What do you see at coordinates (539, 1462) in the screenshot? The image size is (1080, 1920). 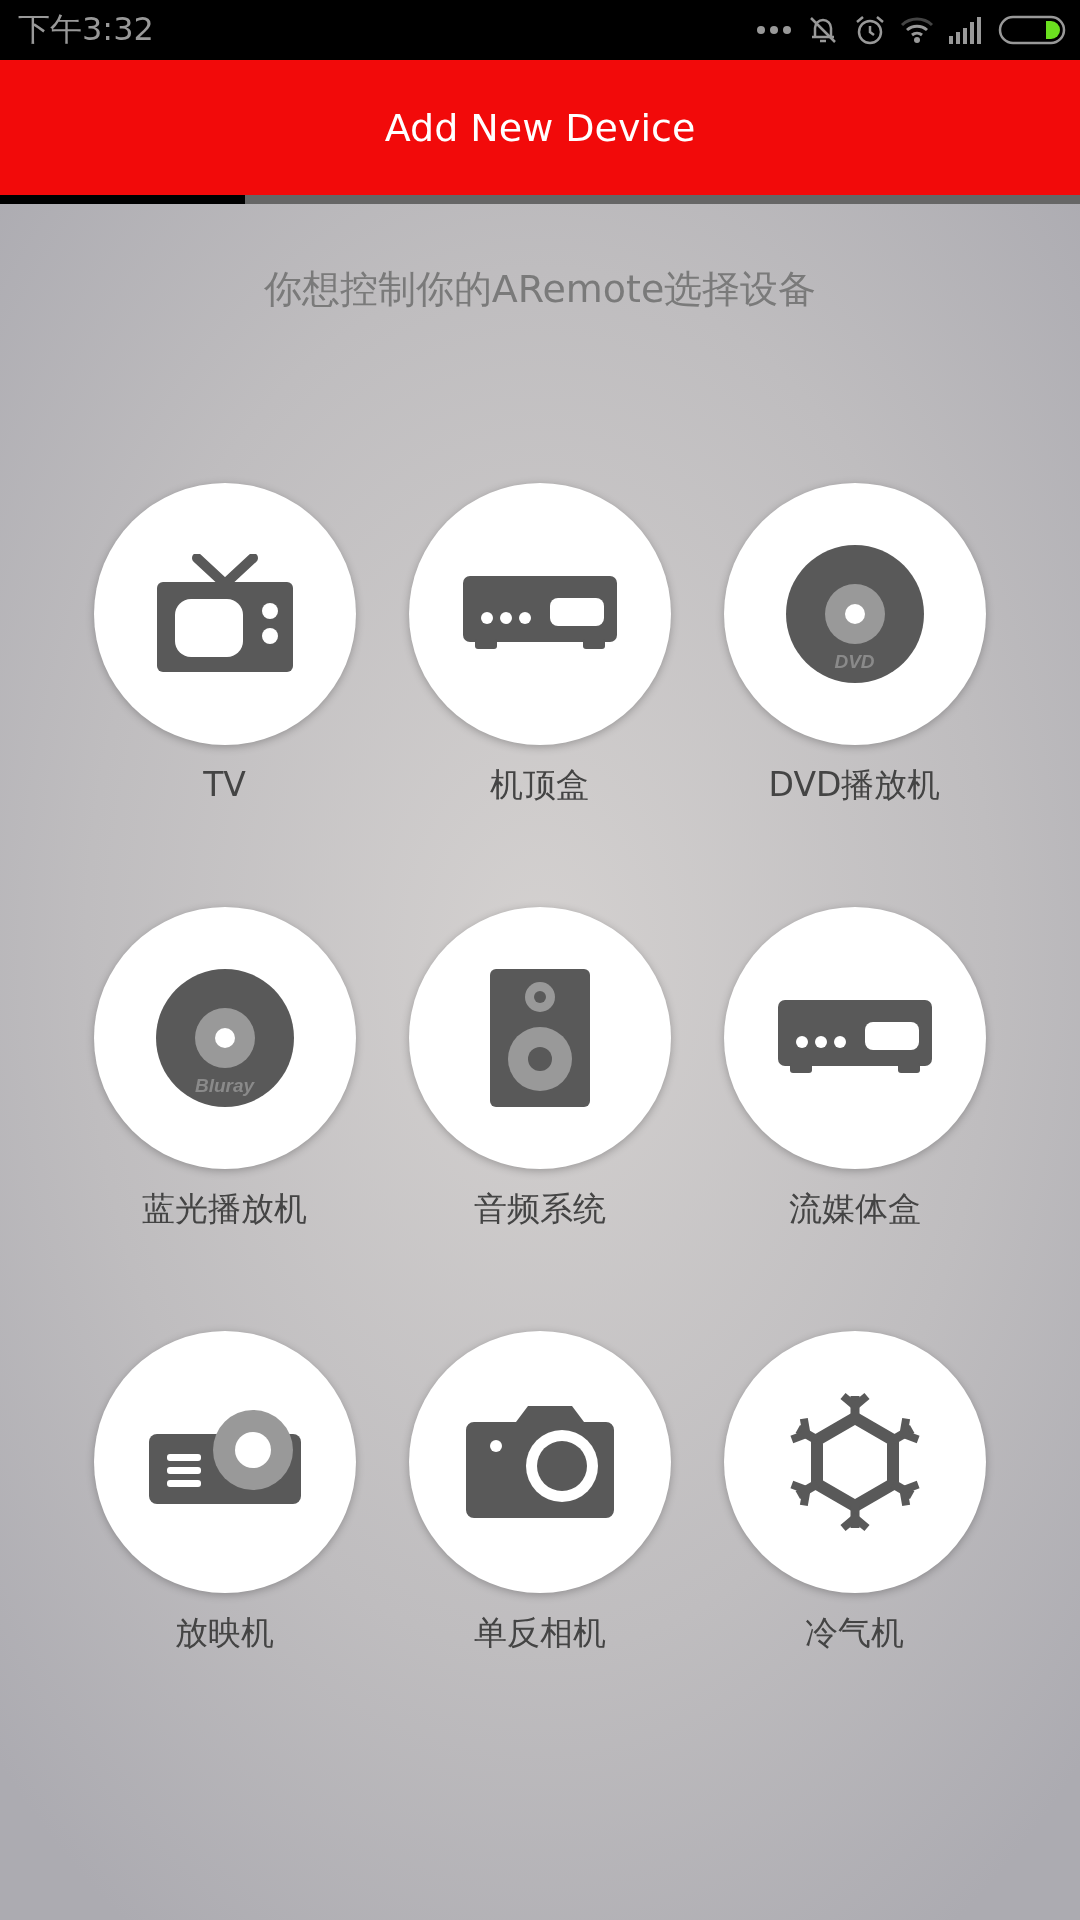 I see `camera-icon` at bounding box center [539, 1462].